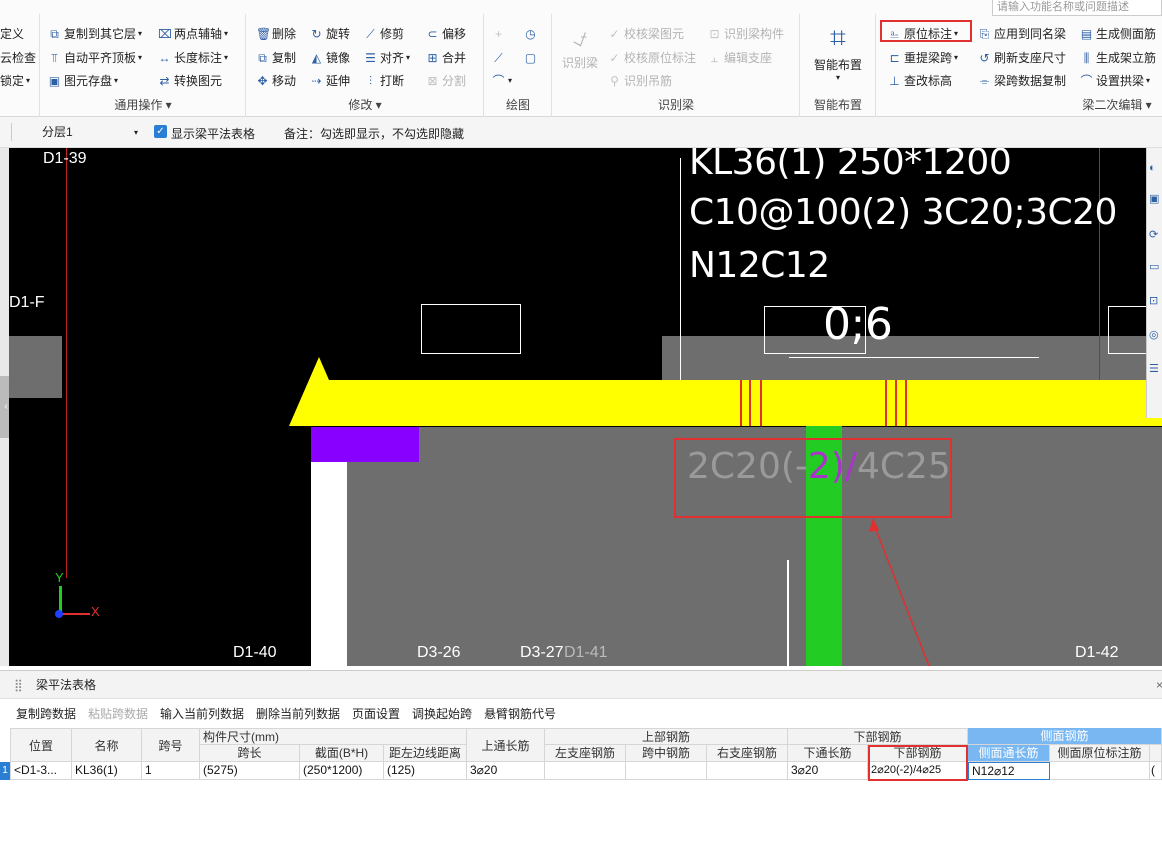 The width and height of the screenshot is (1162, 858). I want to click on cantilever-code-button: 悬臂钢筋代号, so click(520, 714).